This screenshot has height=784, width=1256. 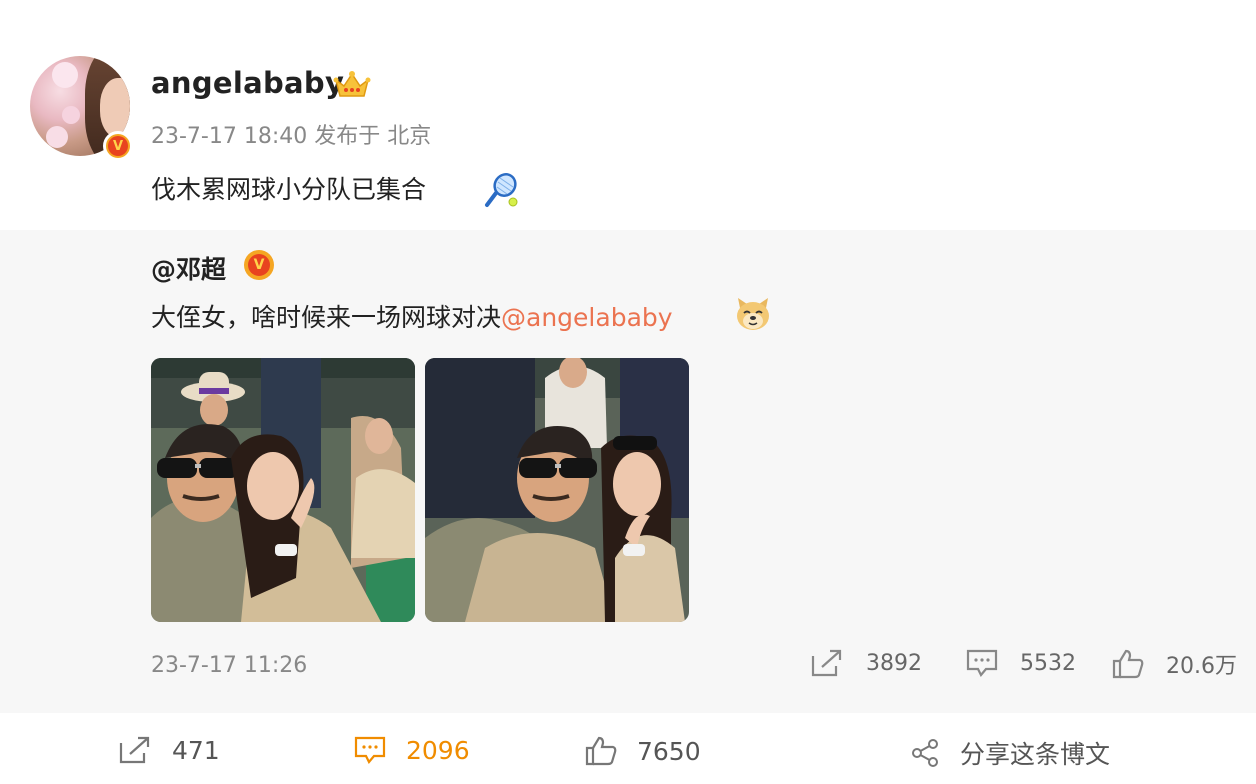 I want to click on repost-share-button: 3892, so click(x=866, y=663).